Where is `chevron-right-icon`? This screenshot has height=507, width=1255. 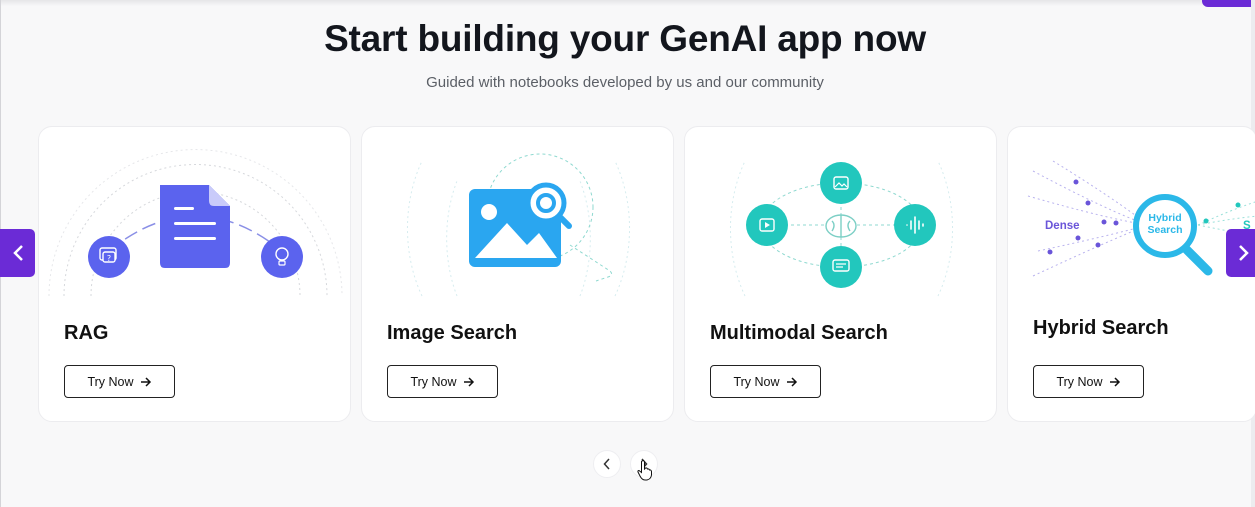 chevron-right-icon is located at coordinates (1243, 253).